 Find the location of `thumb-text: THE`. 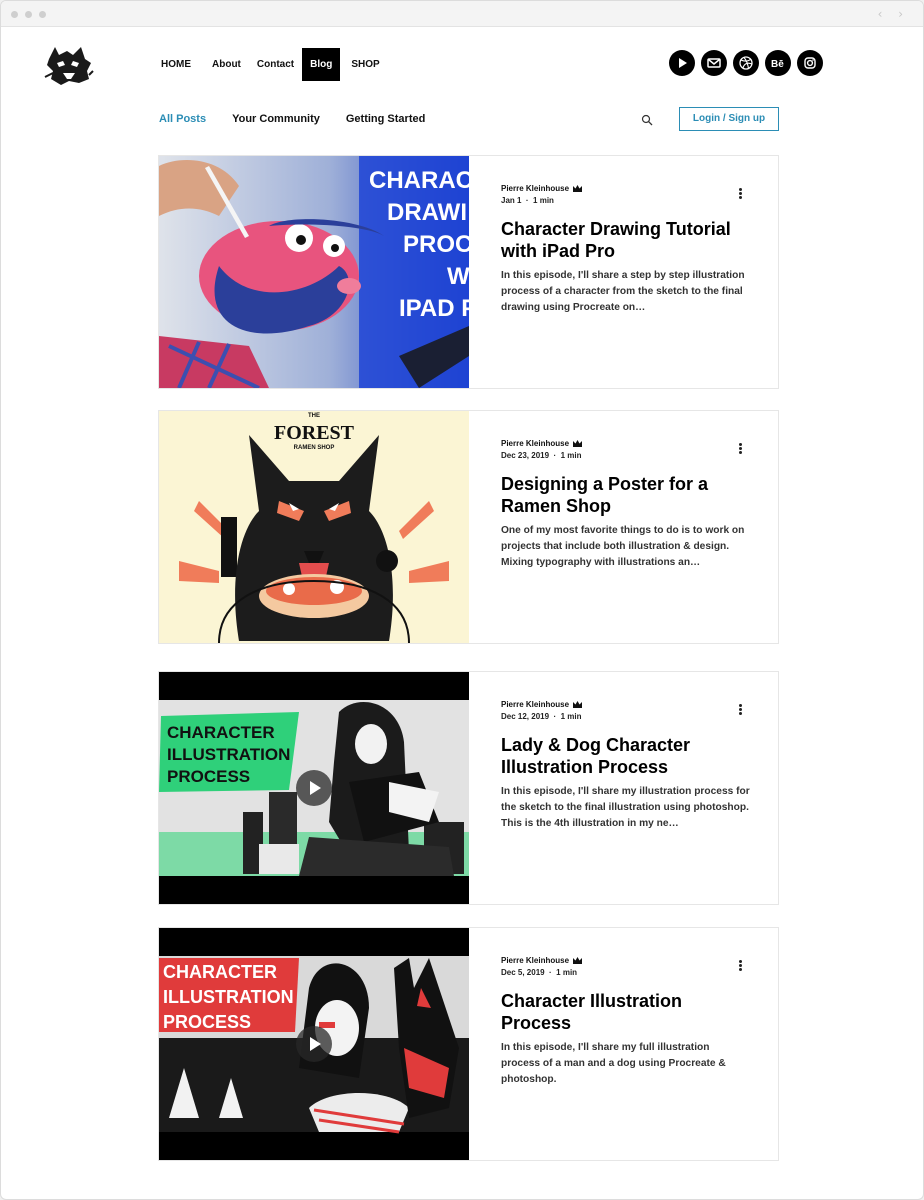

thumb-text: THE is located at coordinates (314, 416).